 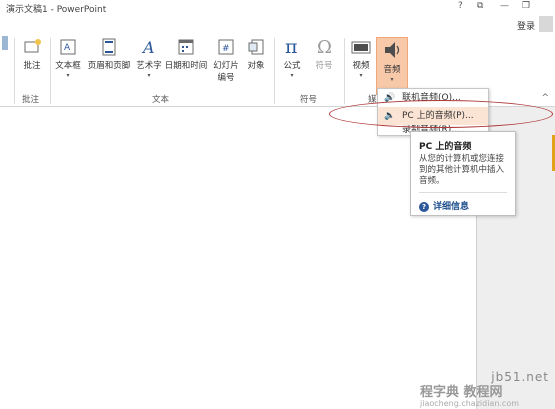 I want to click on symbol-label: 符号, so click(x=324, y=66).